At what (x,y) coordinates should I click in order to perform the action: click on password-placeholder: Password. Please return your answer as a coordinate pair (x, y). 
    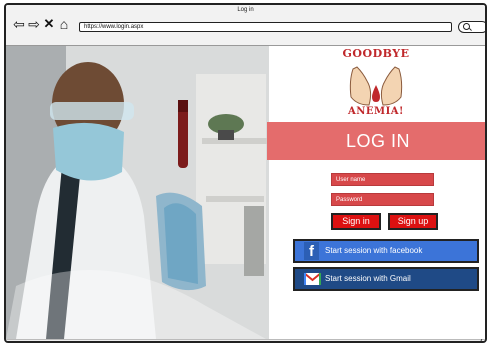
    Looking at the image, I should click on (349, 200).